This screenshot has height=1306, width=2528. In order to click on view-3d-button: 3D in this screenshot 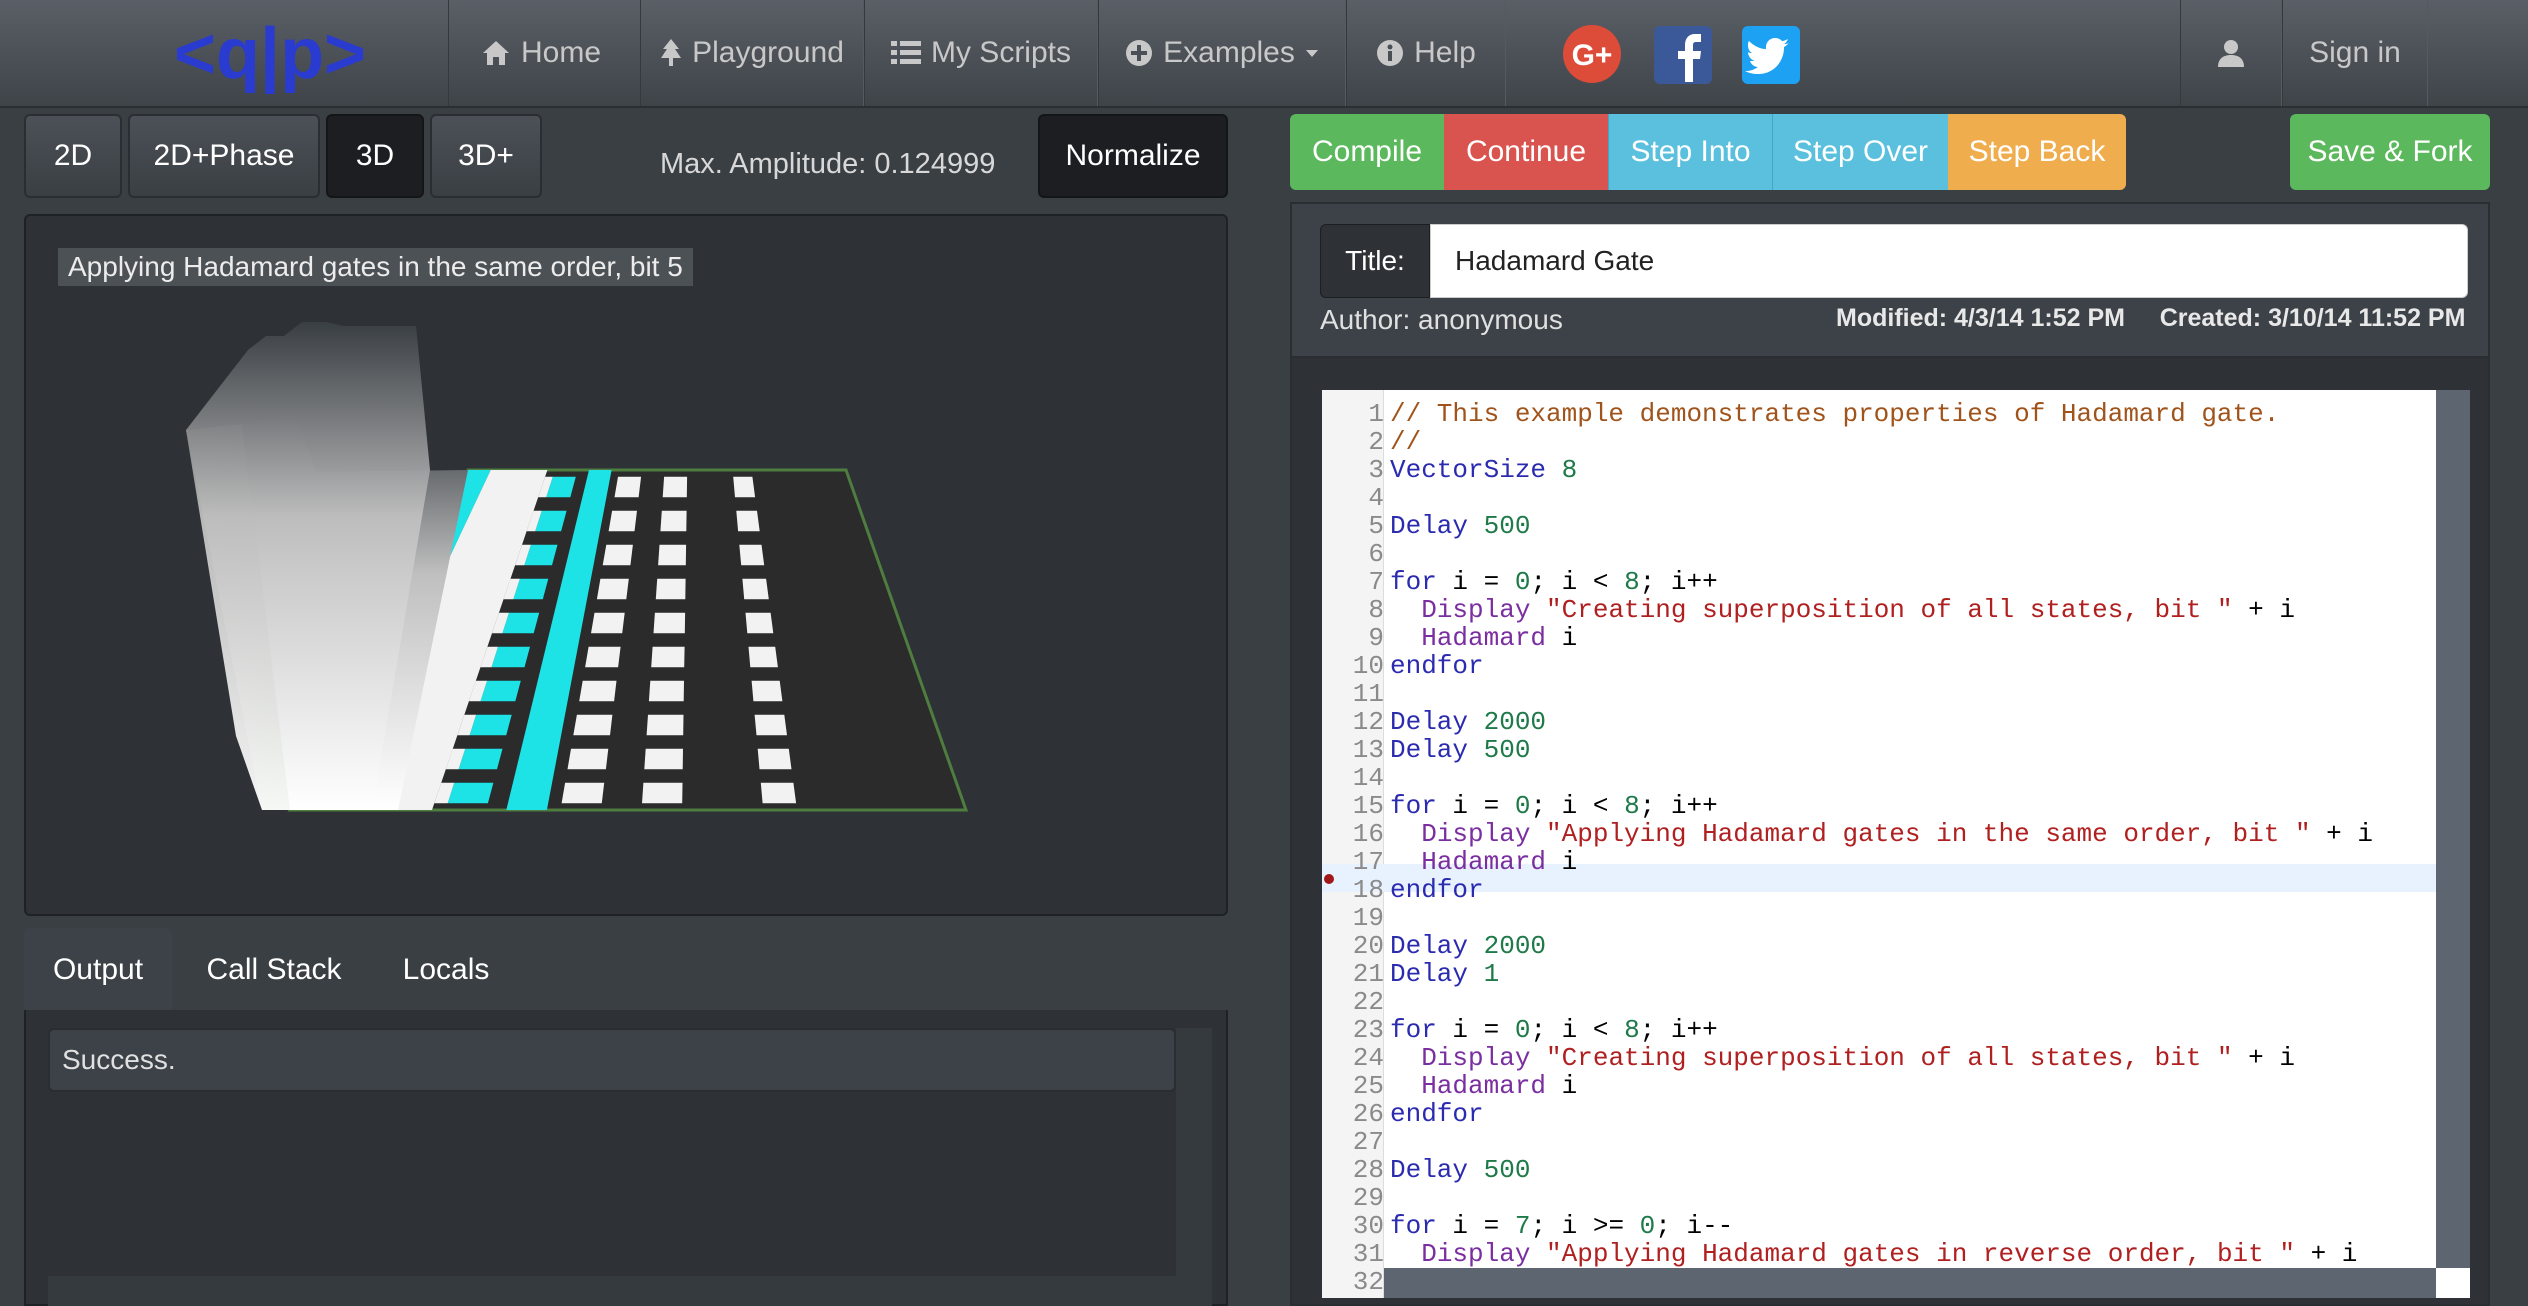, I will do `click(375, 156)`.